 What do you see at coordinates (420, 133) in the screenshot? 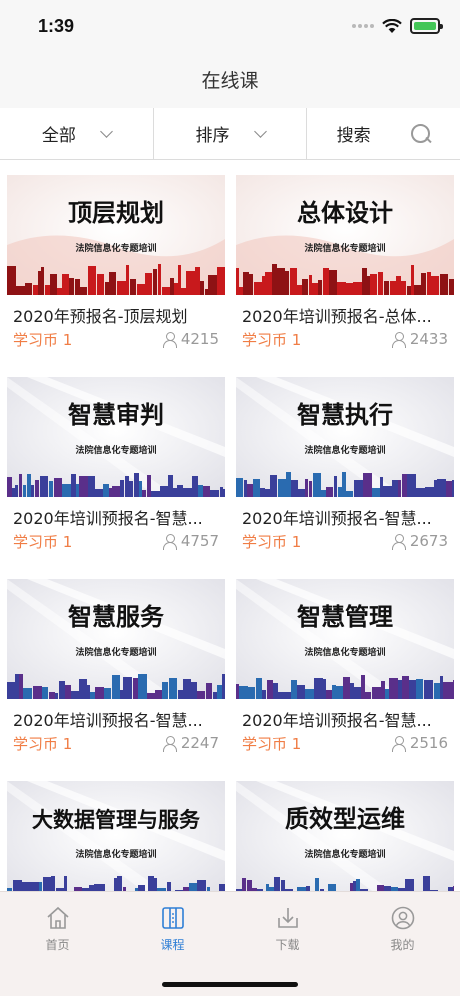
I see `search-icon` at bounding box center [420, 133].